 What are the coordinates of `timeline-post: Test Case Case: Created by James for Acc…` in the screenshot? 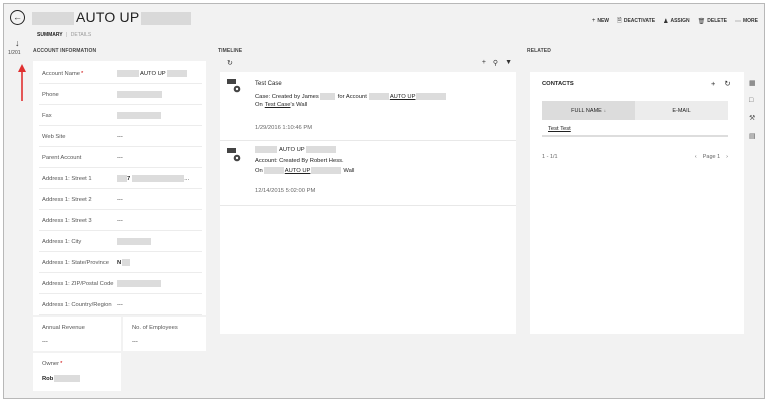 It's located at (368, 106).